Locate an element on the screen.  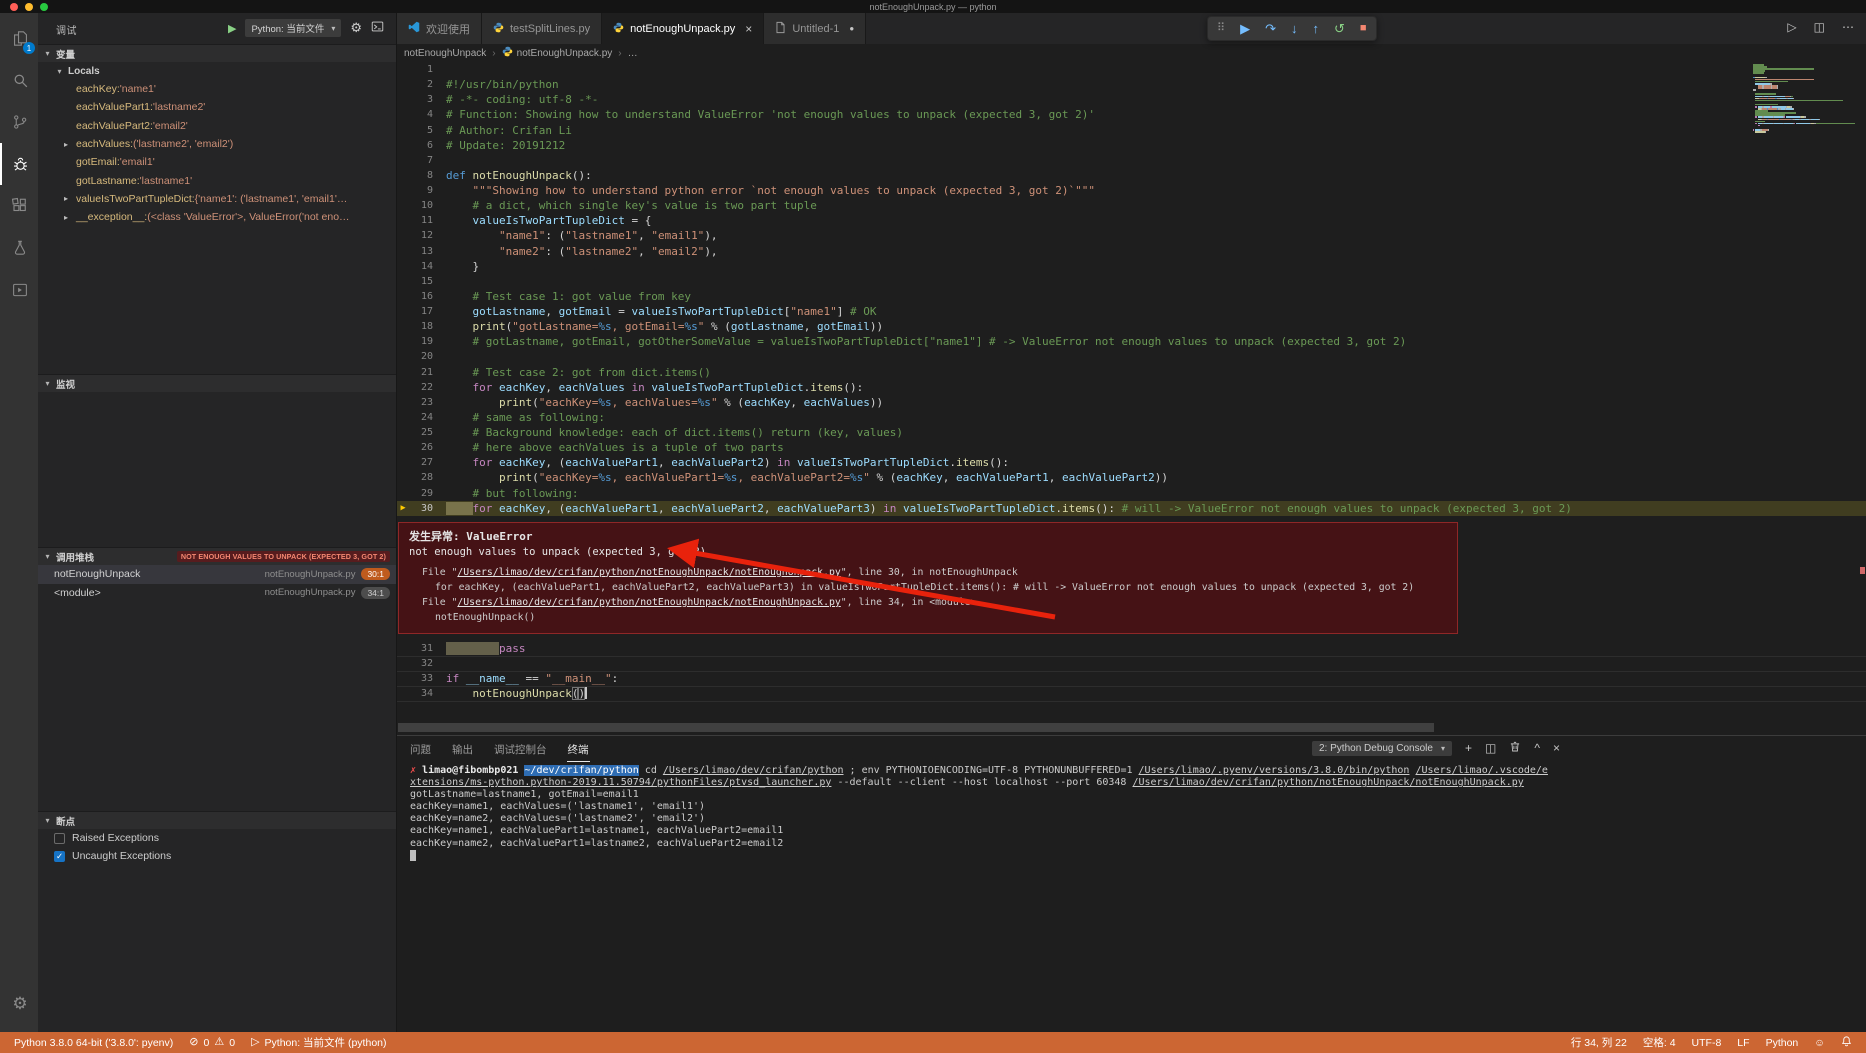
line-number: 2 is located at coordinates (421, 84).